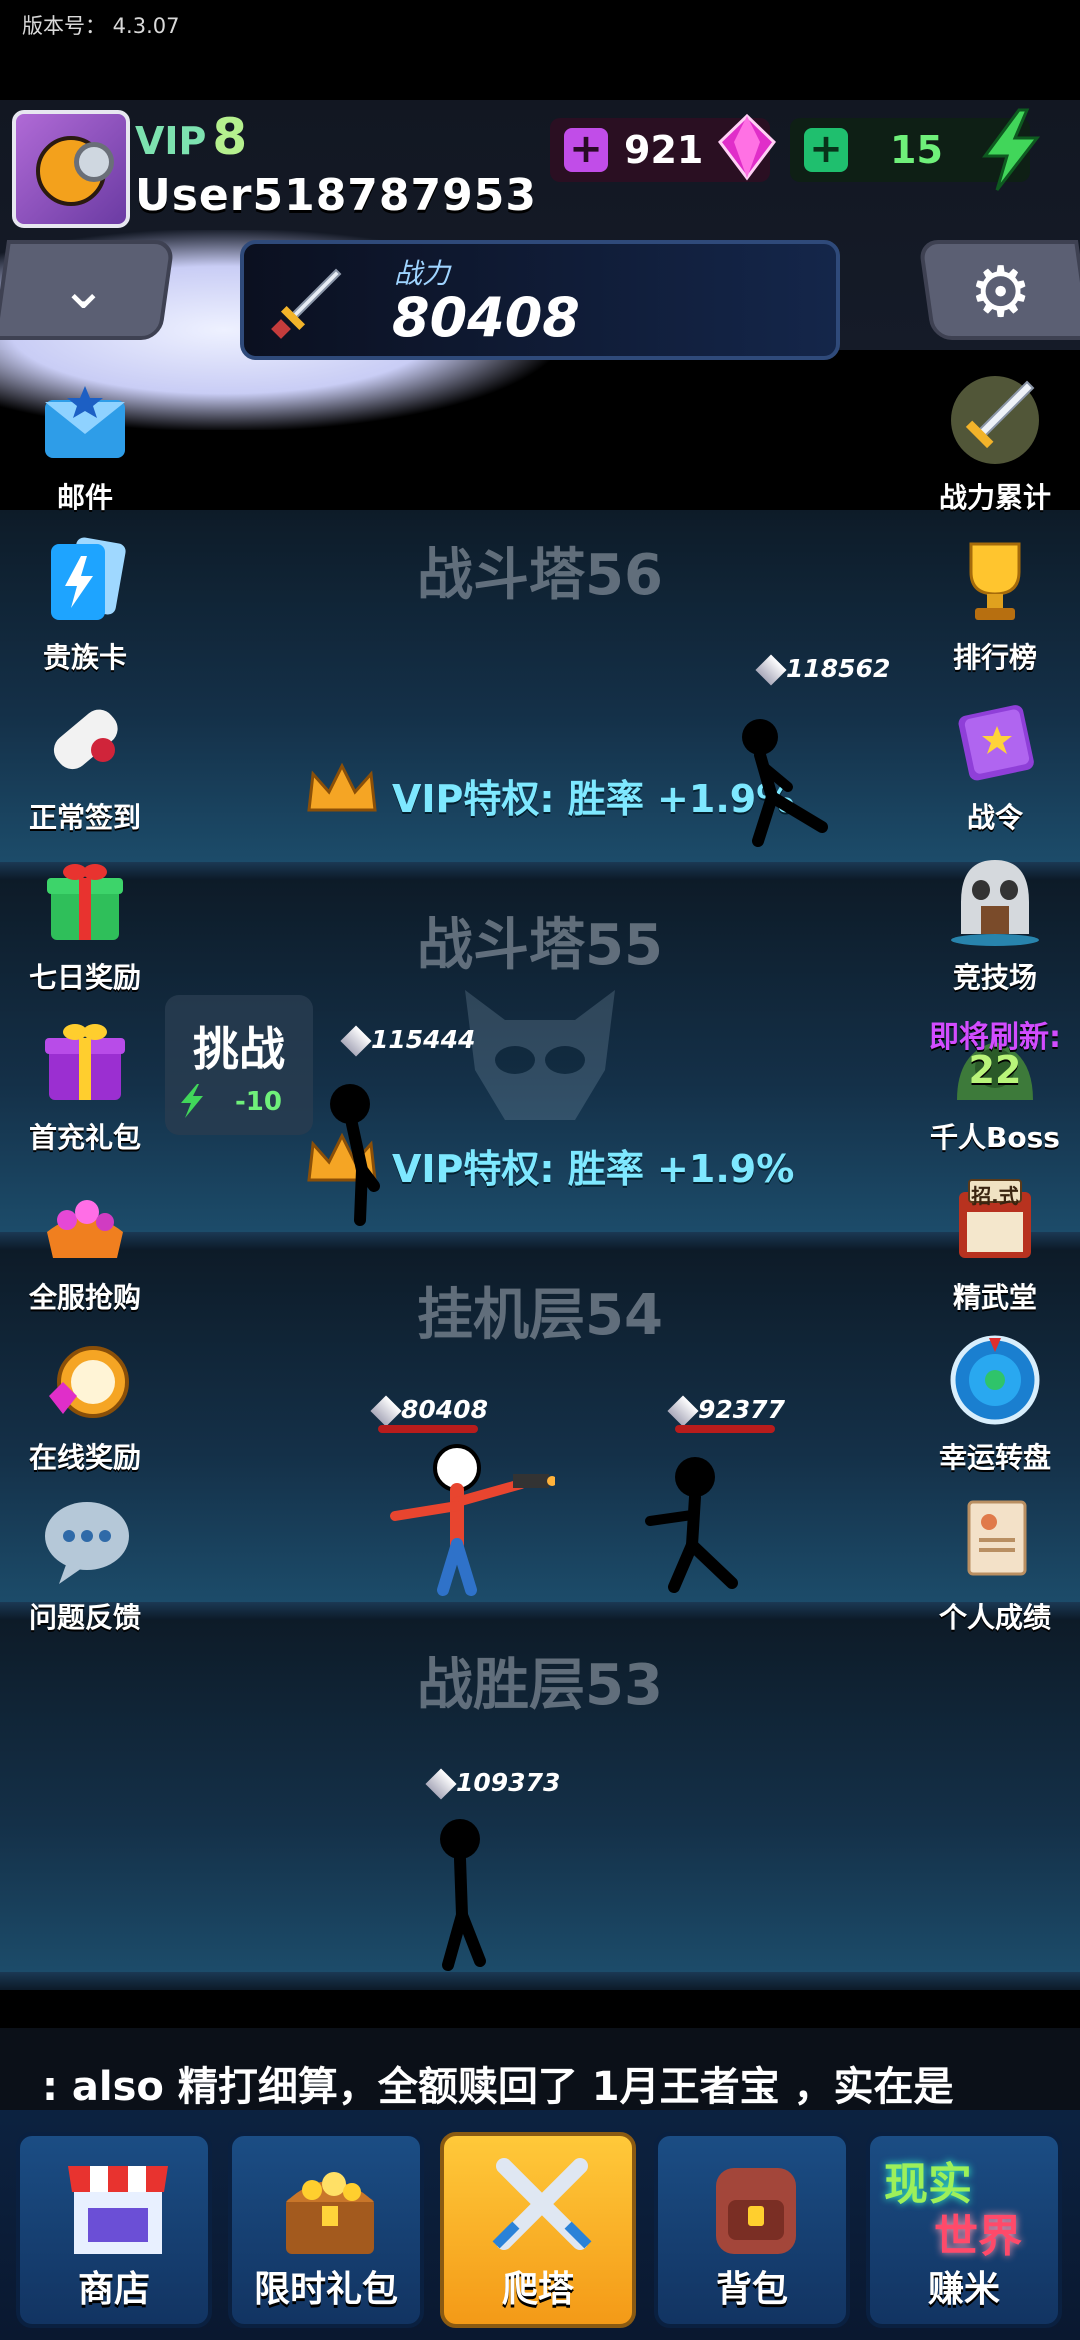 This screenshot has height=2340, width=1080. I want to click on nav-label: 赚米, so click(963, 2289).